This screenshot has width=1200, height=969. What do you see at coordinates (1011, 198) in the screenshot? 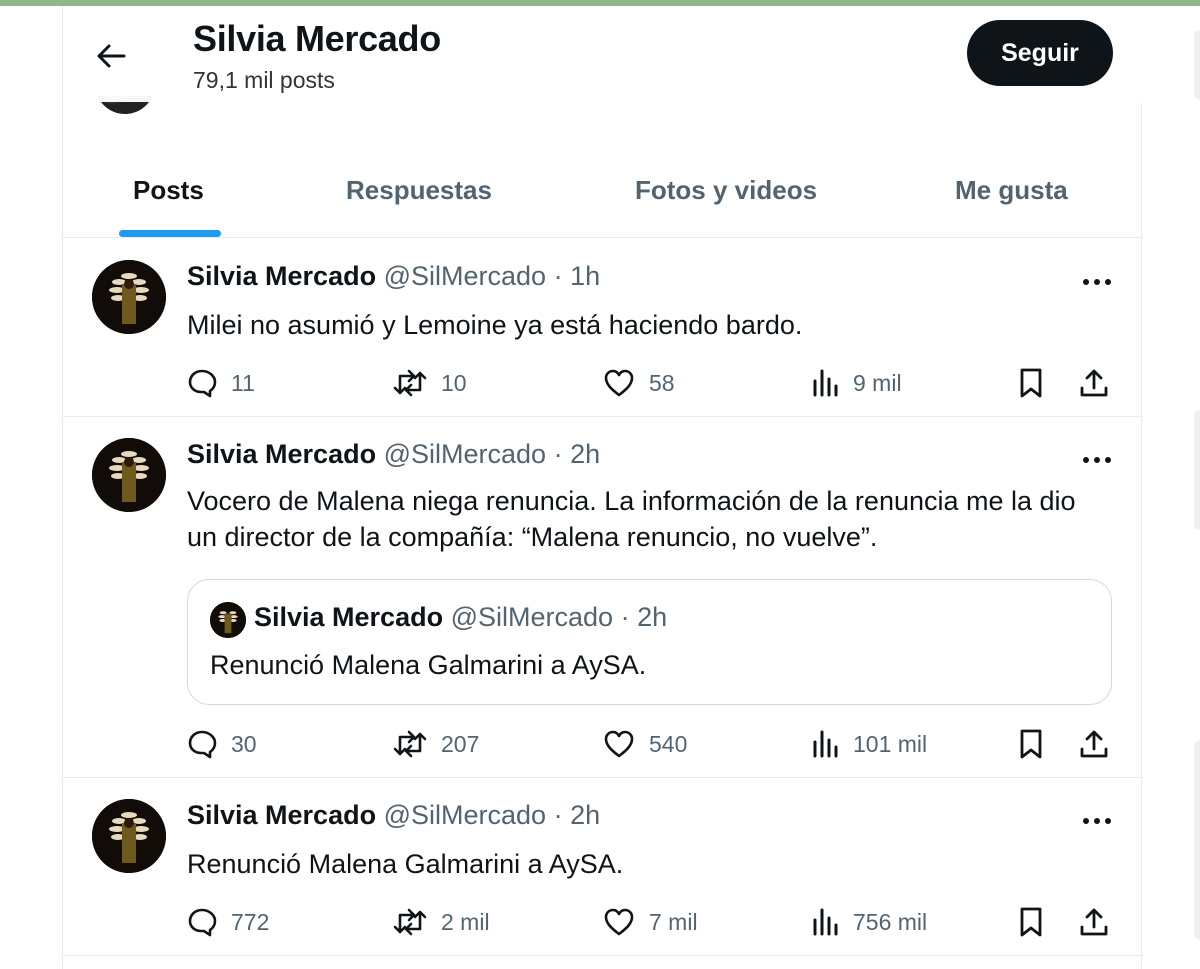
I see `tab-likes: Me gusta` at bounding box center [1011, 198].